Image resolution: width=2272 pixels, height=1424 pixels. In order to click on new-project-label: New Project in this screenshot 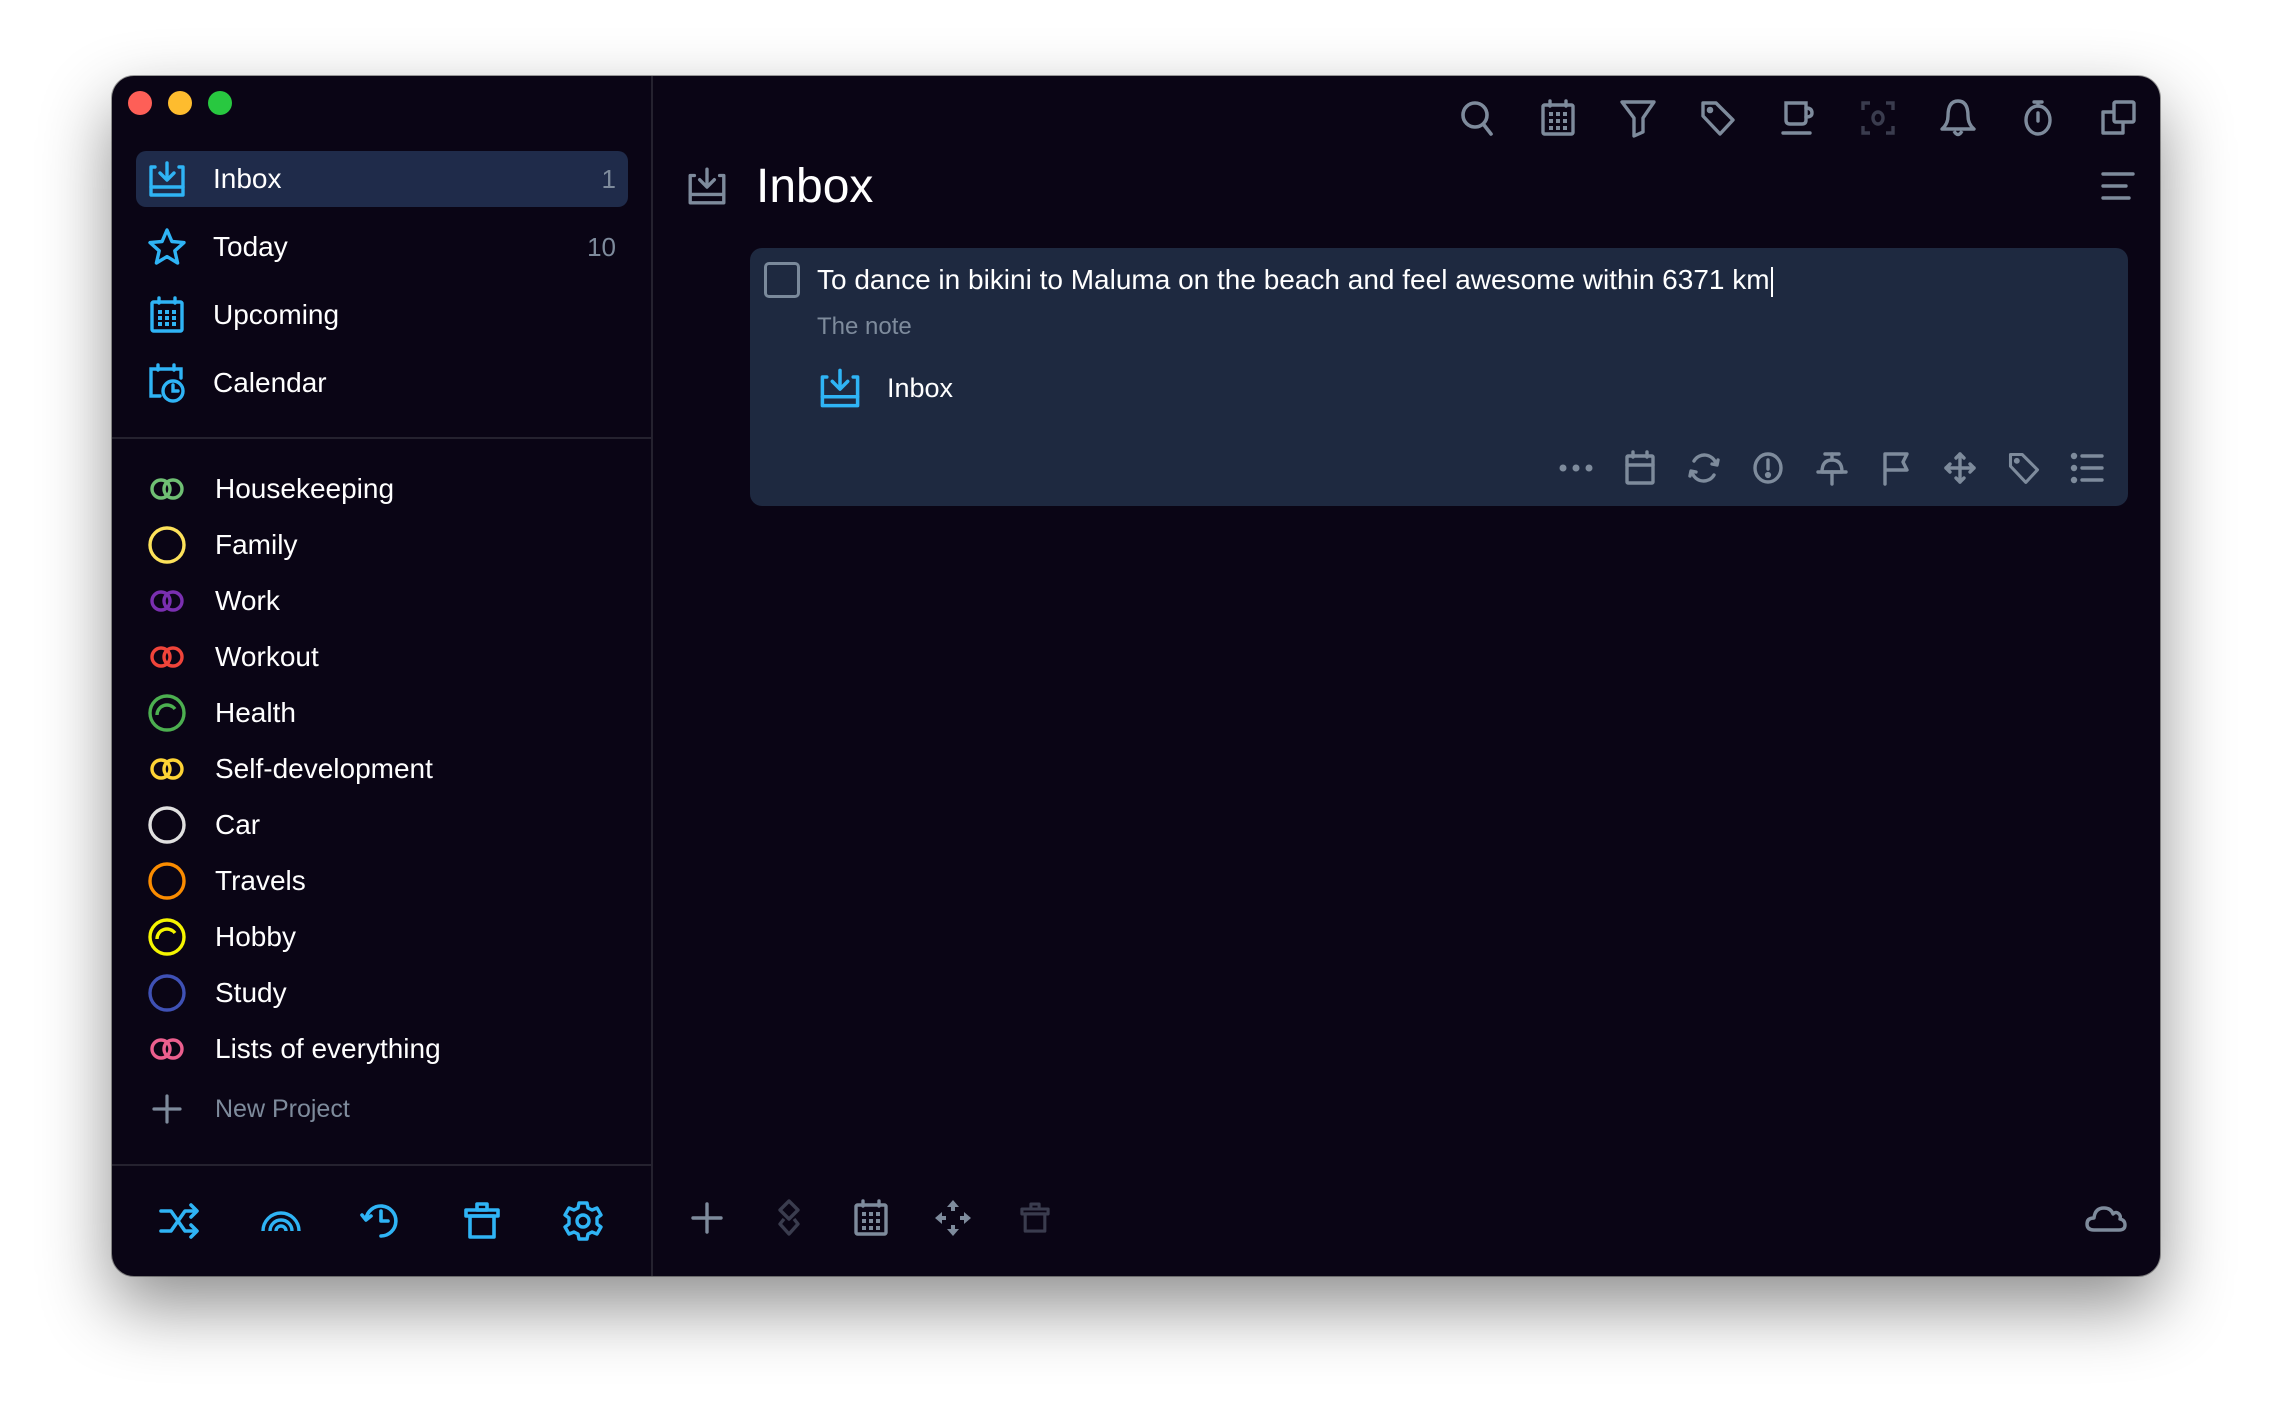, I will do `click(282, 1108)`.